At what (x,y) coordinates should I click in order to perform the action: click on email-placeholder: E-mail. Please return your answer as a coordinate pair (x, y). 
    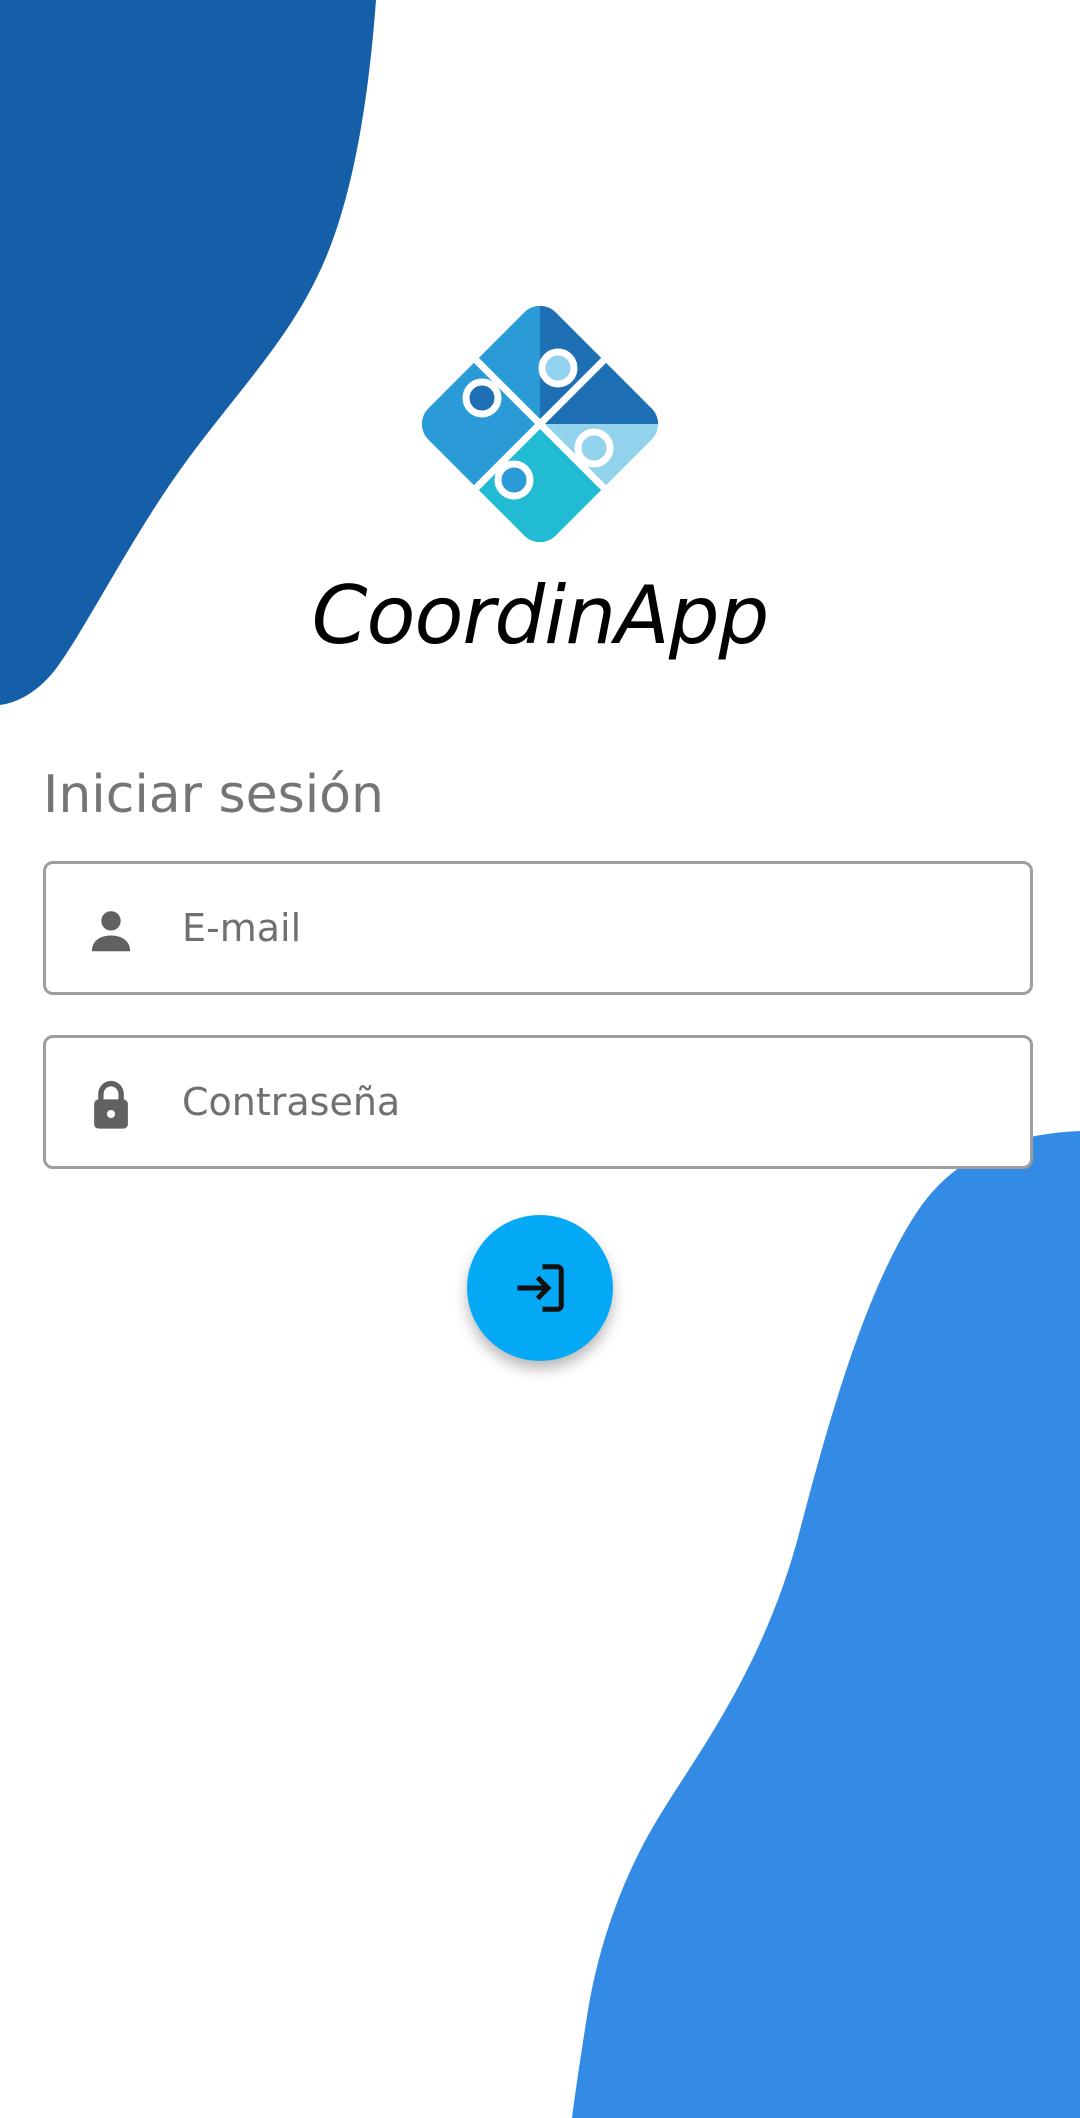
    Looking at the image, I should click on (242, 928).